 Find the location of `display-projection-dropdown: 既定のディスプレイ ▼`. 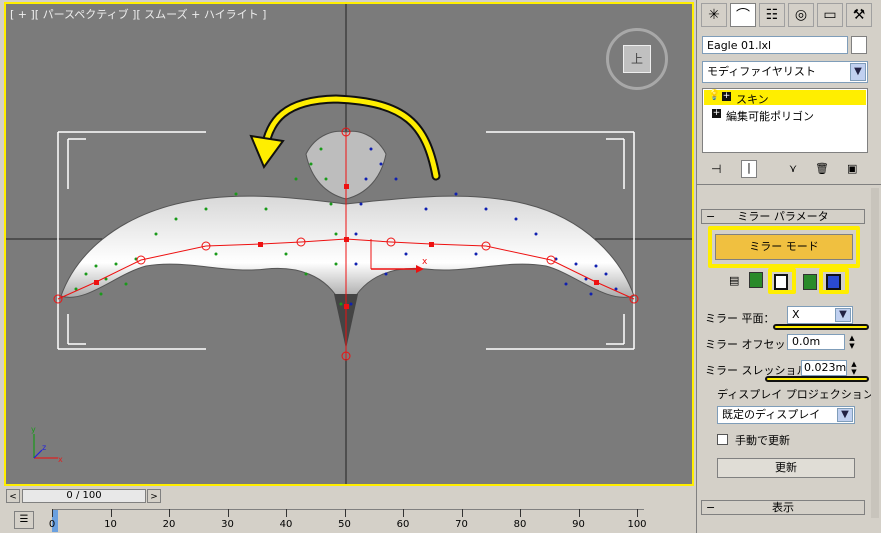

display-projection-dropdown: 既定のディスプレイ ▼ is located at coordinates (786, 415).